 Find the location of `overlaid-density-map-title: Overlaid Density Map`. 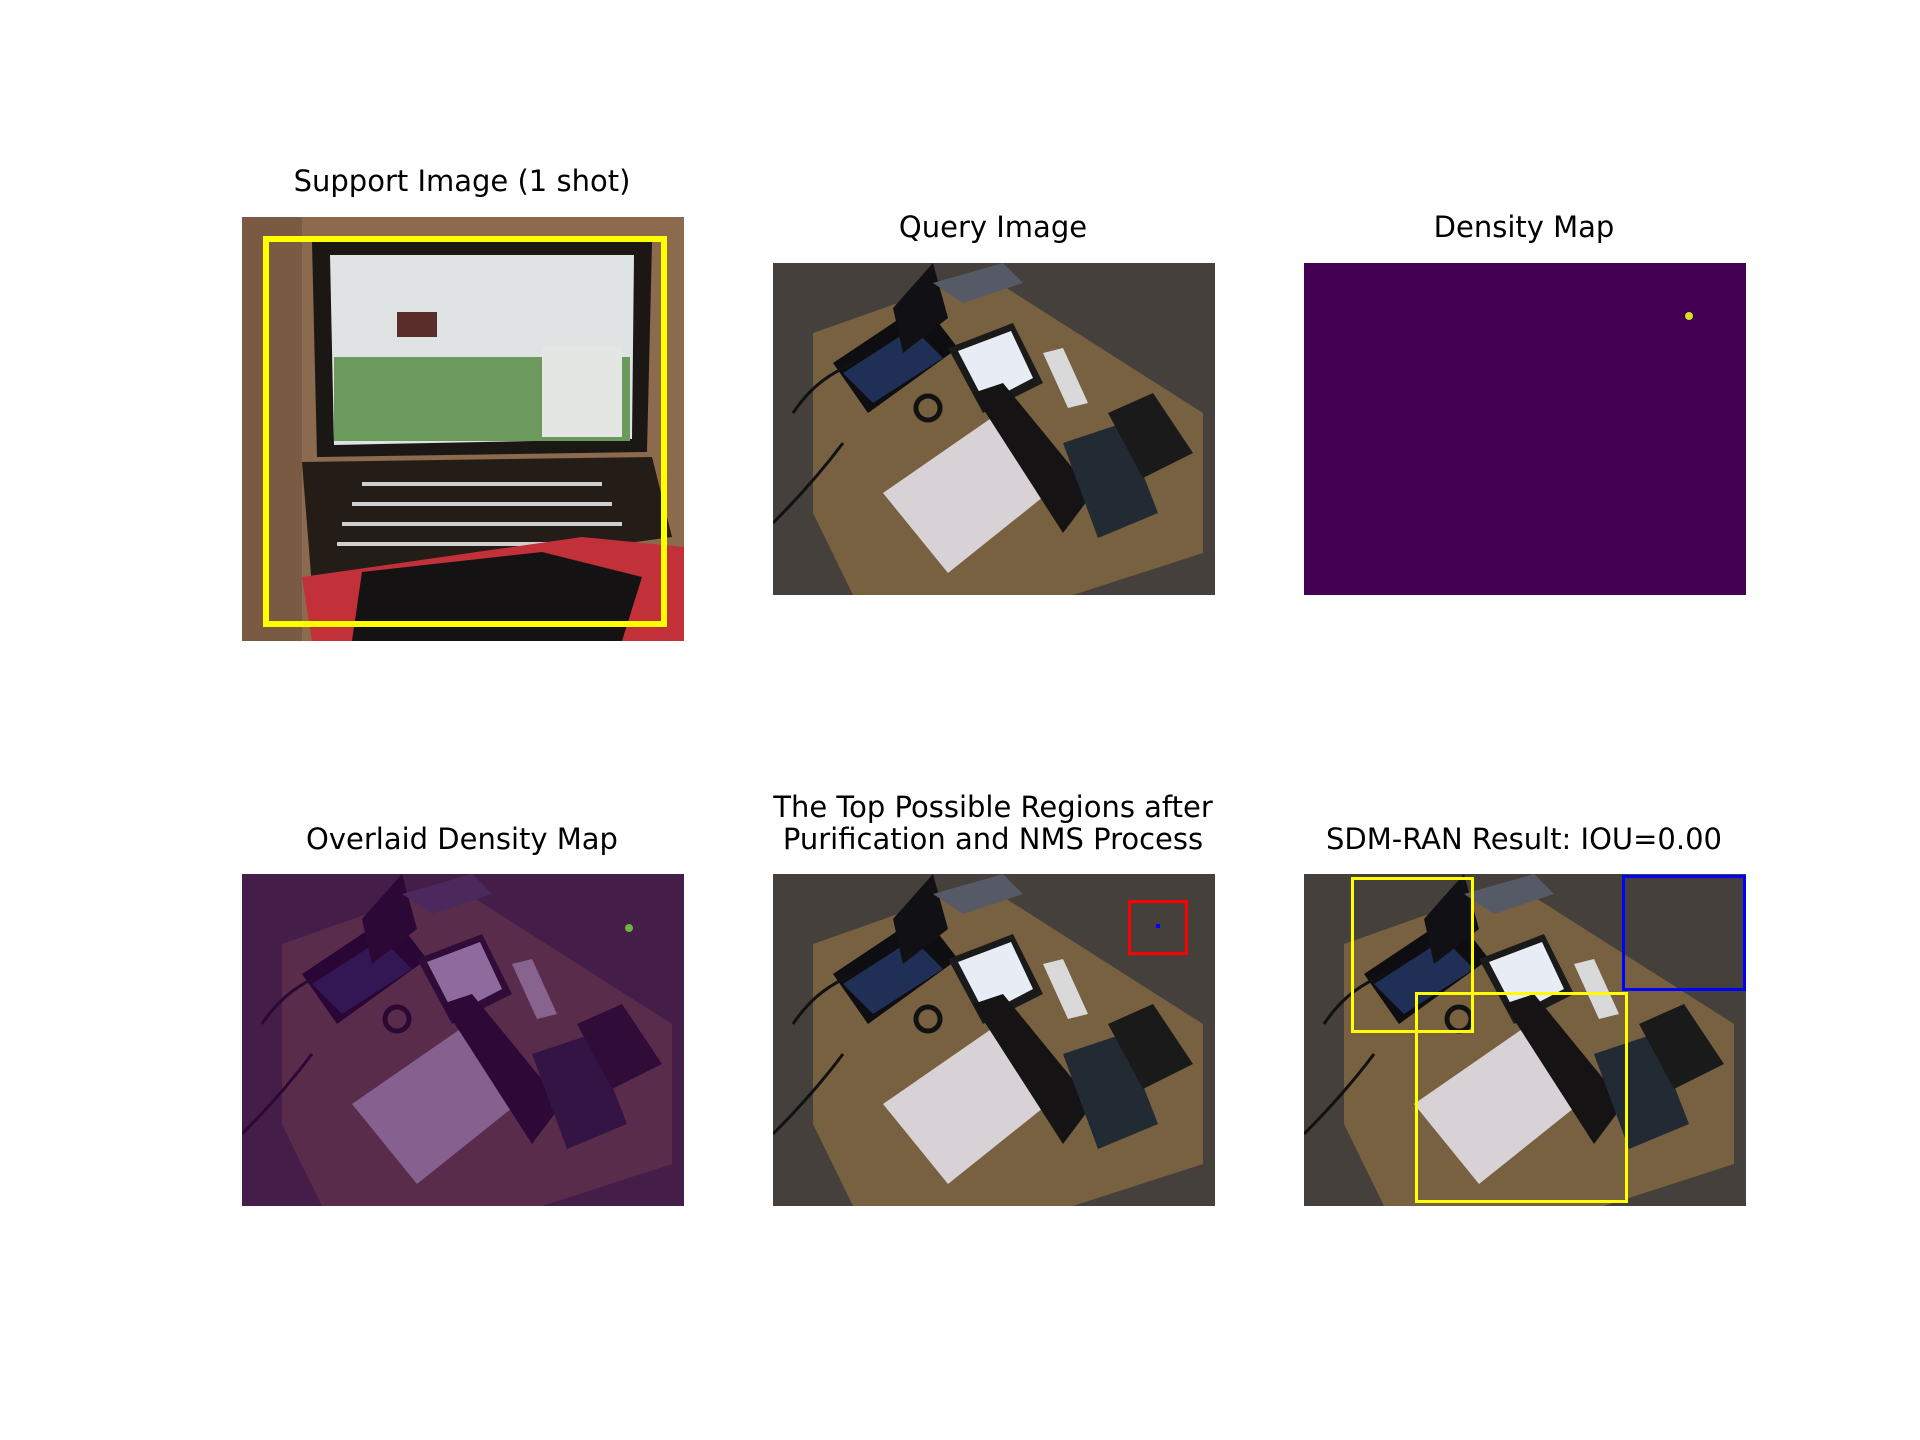

overlaid-density-map-title: Overlaid Density Map is located at coordinates (462, 839).